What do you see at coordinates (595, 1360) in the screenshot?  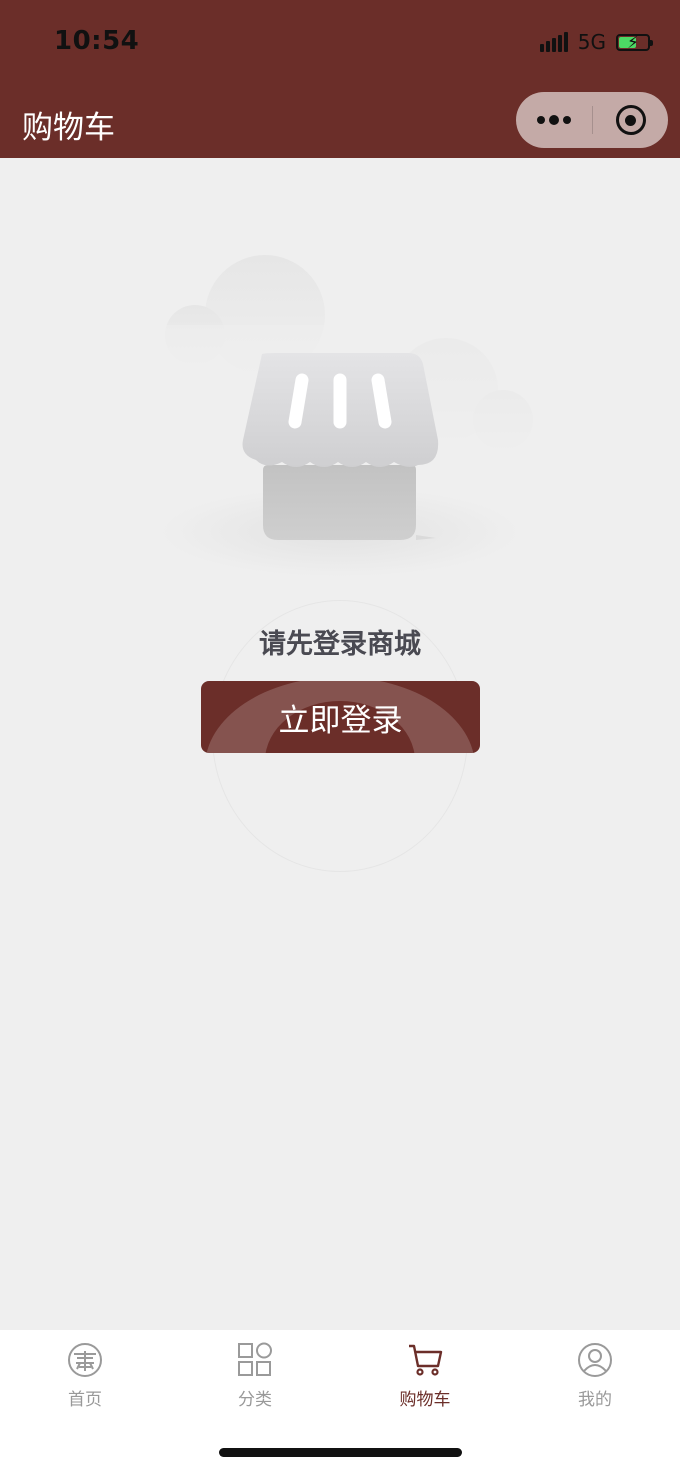 I see `user-icon` at bounding box center [595, 1360].